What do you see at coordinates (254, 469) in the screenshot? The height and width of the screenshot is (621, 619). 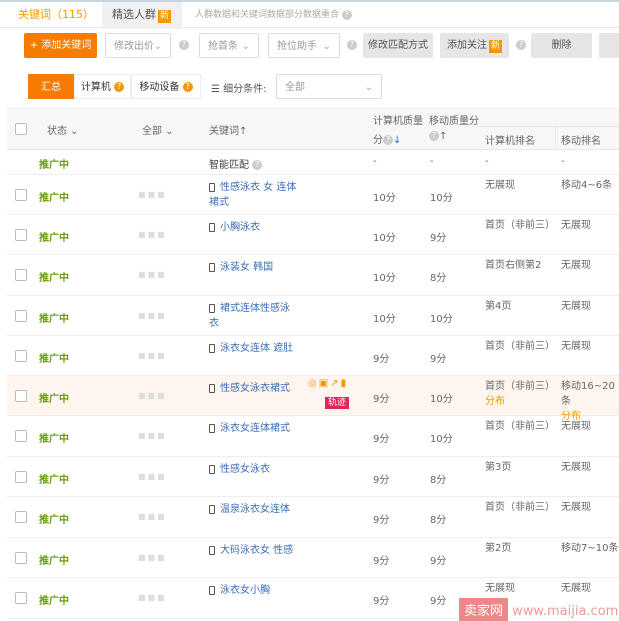 I see `keyword-link: 性感女泳衣` at bounding box center [254, 469].